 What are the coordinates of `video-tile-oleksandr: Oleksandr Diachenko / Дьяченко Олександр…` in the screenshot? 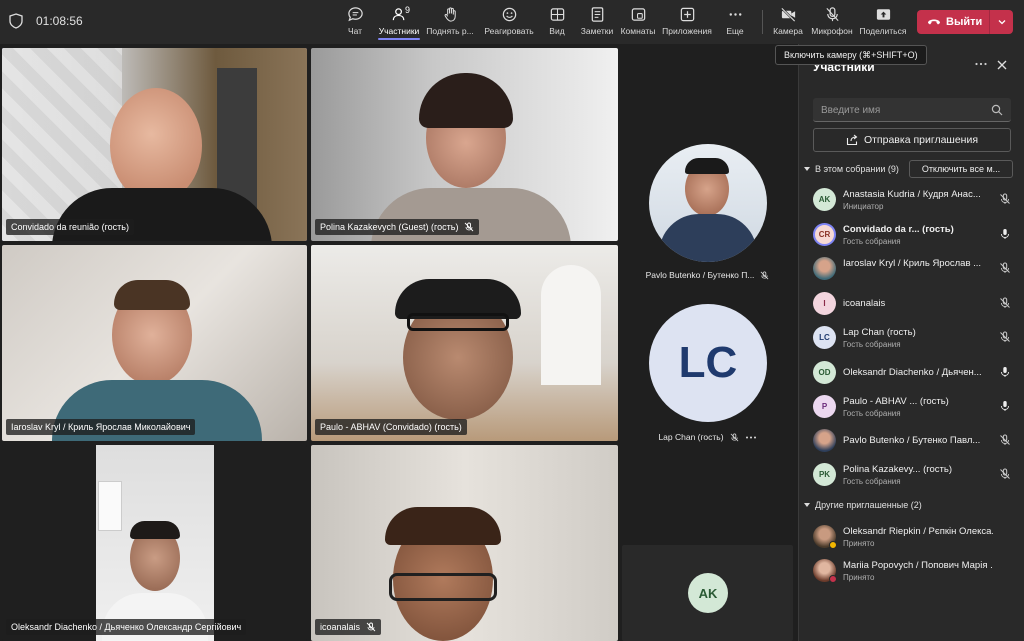 It's located at (154, 543).